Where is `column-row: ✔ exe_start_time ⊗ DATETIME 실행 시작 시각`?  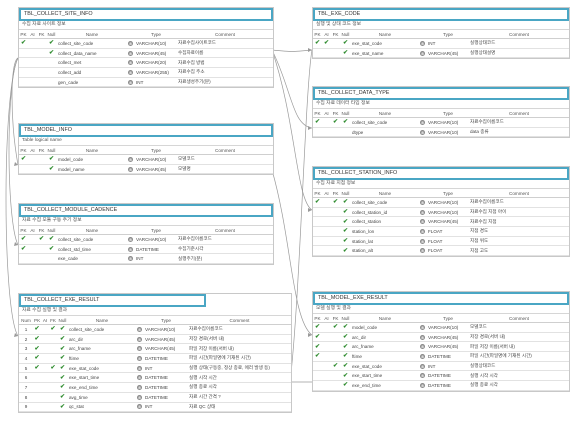
column-row: ✔ exe_start_time ⊗ DATETIME 실행 시작 시각 is located at coordinates (441, 376).